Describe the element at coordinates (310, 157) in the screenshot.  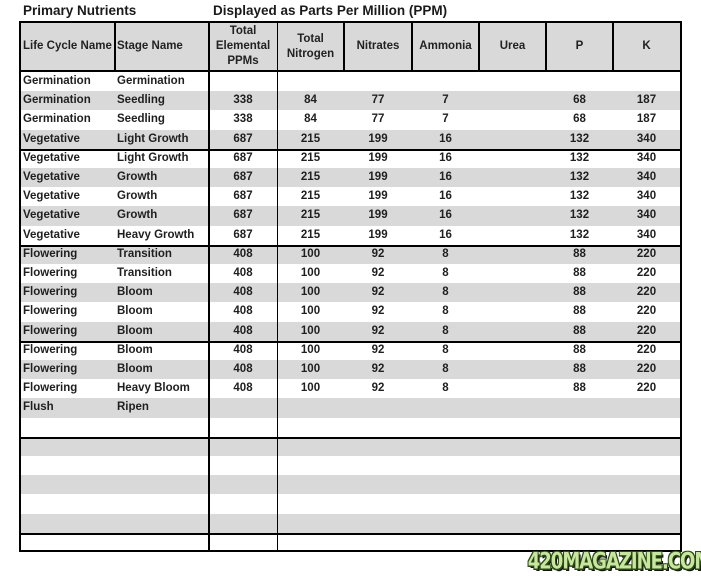
I see `cell-total-nitrogen: 215` at that location.